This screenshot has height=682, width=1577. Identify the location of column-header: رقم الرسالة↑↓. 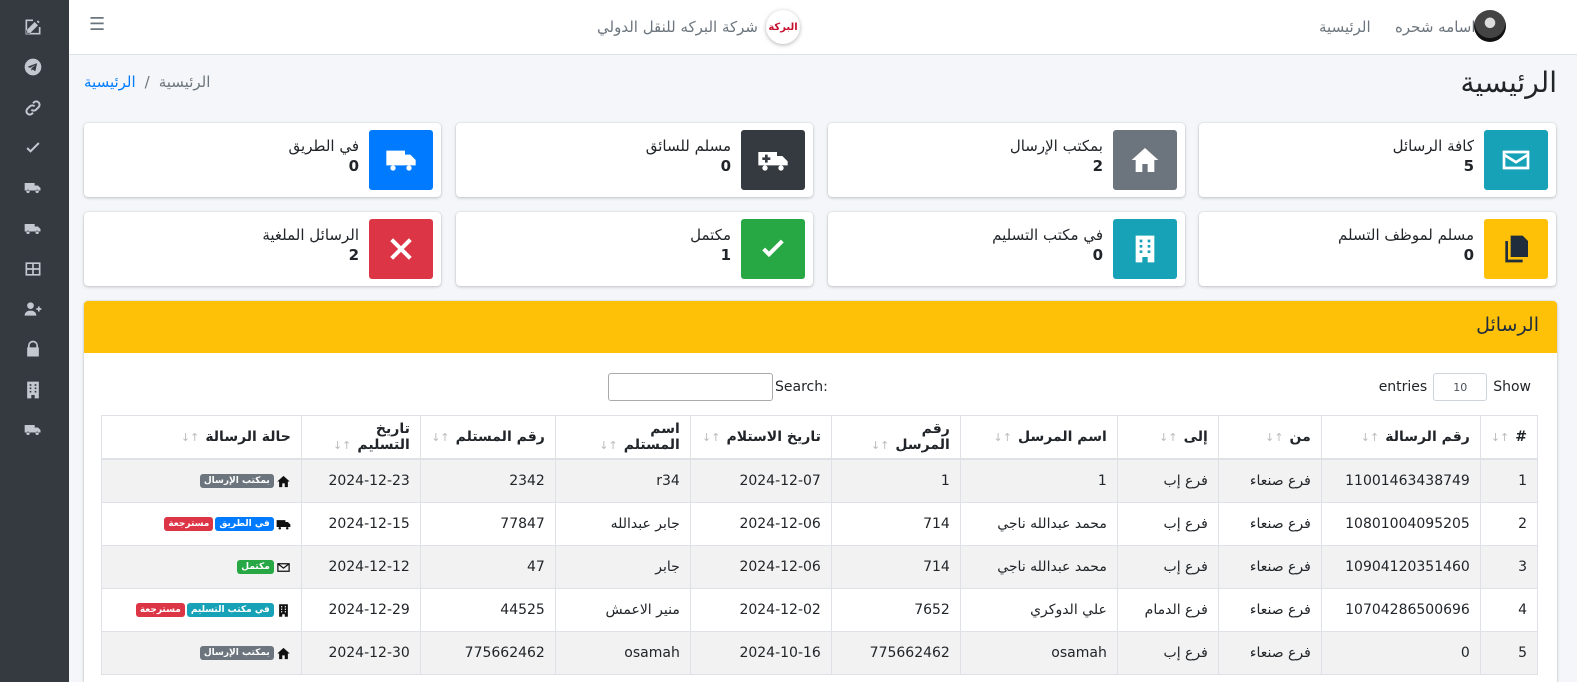
(1400, 437).